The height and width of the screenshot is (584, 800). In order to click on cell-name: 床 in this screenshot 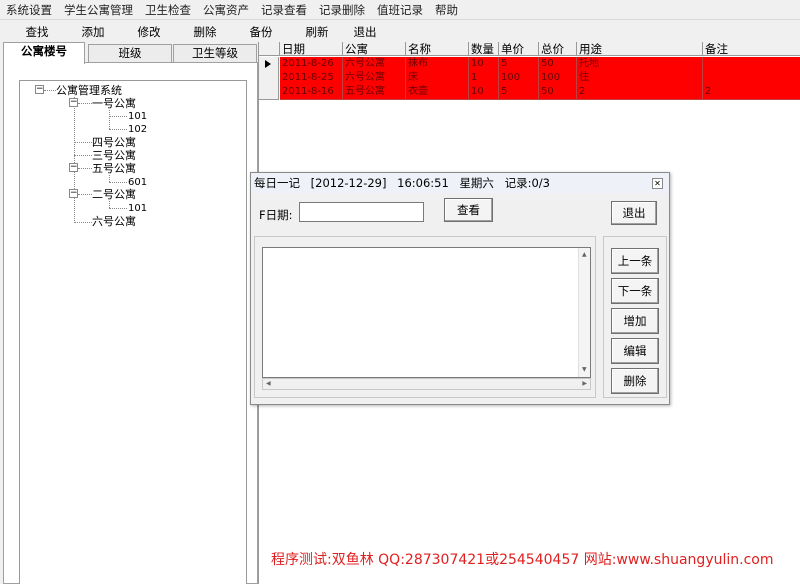, I will do `click(437, 78)`.